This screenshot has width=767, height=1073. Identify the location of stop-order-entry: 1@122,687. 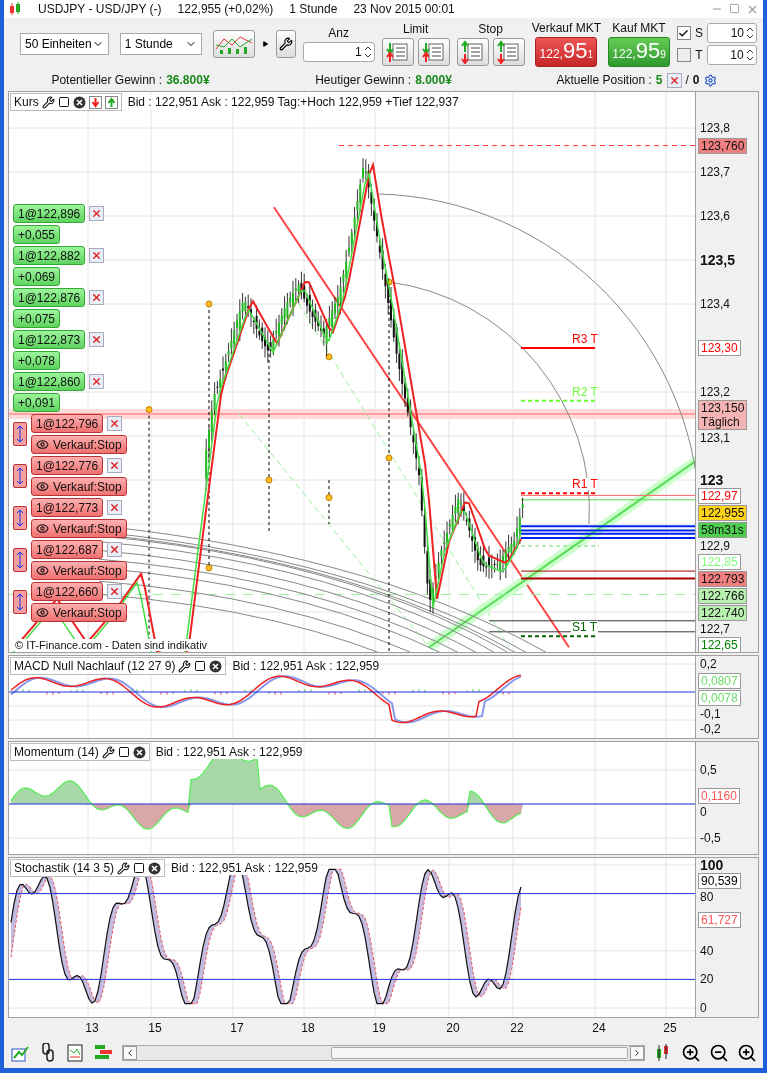
(67, 549).